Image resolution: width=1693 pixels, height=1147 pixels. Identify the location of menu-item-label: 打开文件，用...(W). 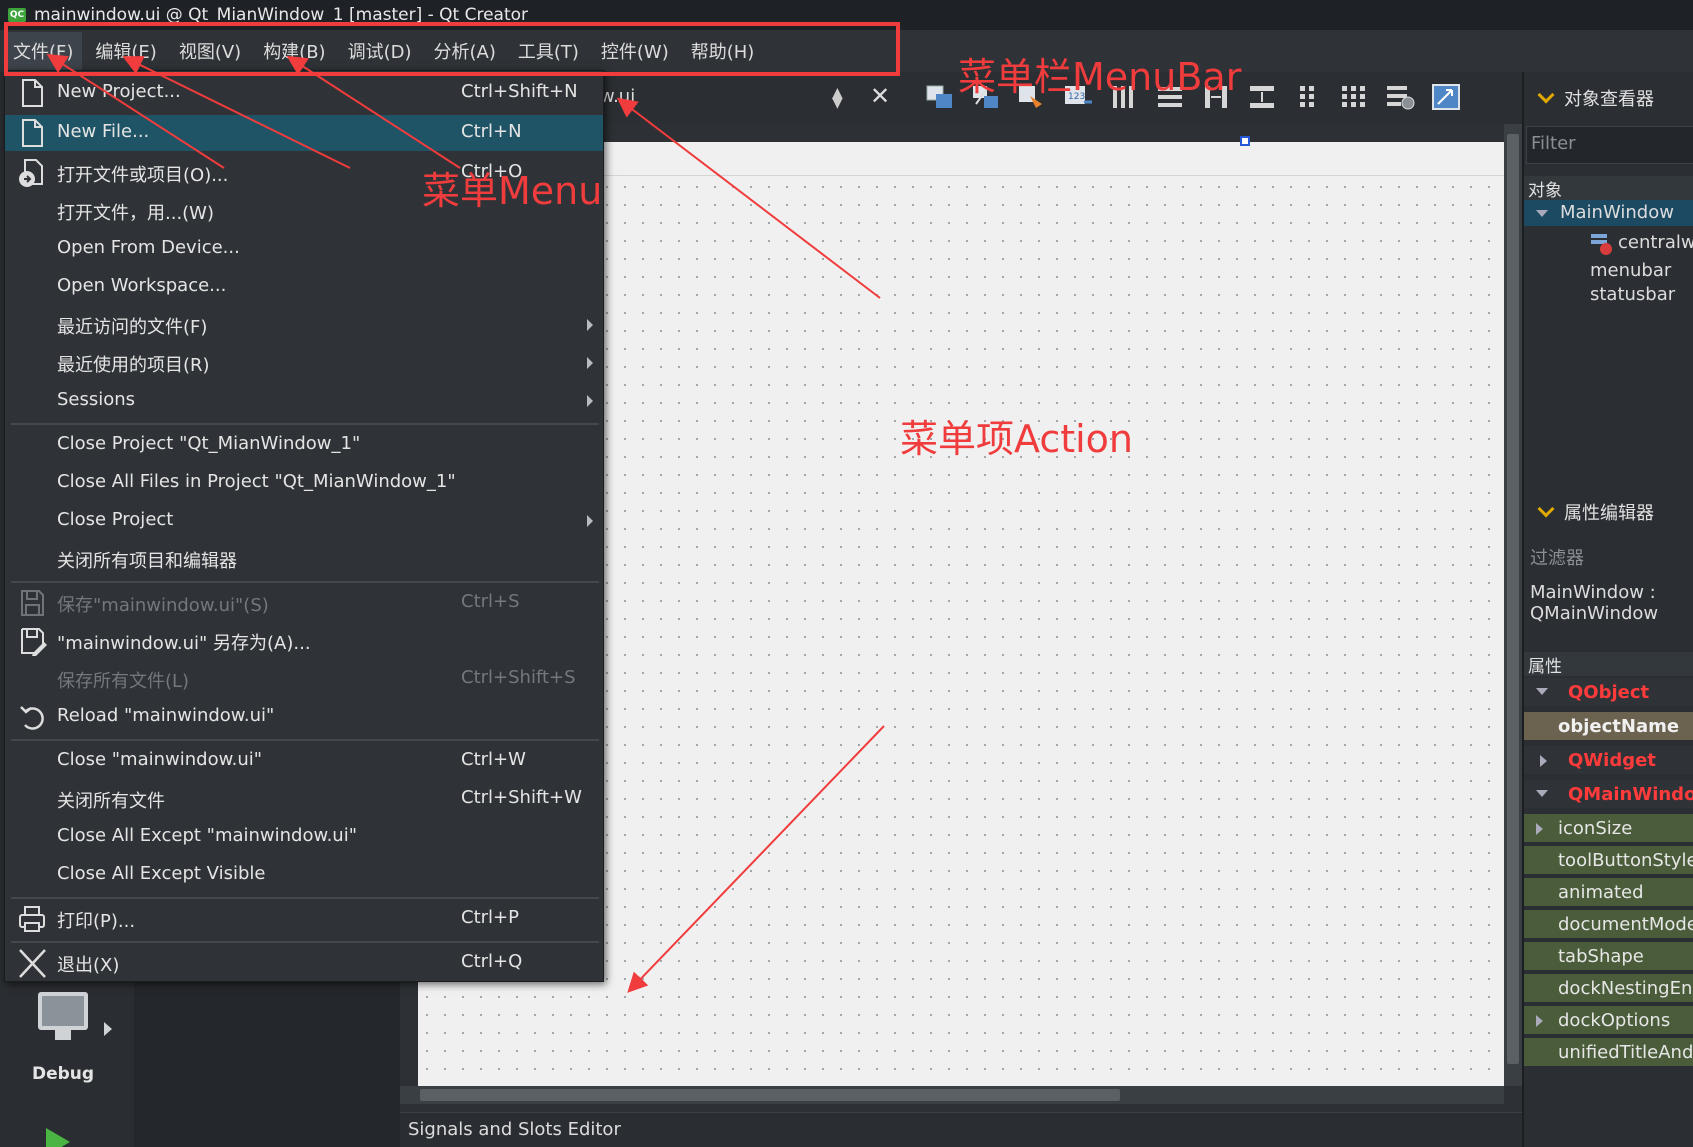
(136, 213).